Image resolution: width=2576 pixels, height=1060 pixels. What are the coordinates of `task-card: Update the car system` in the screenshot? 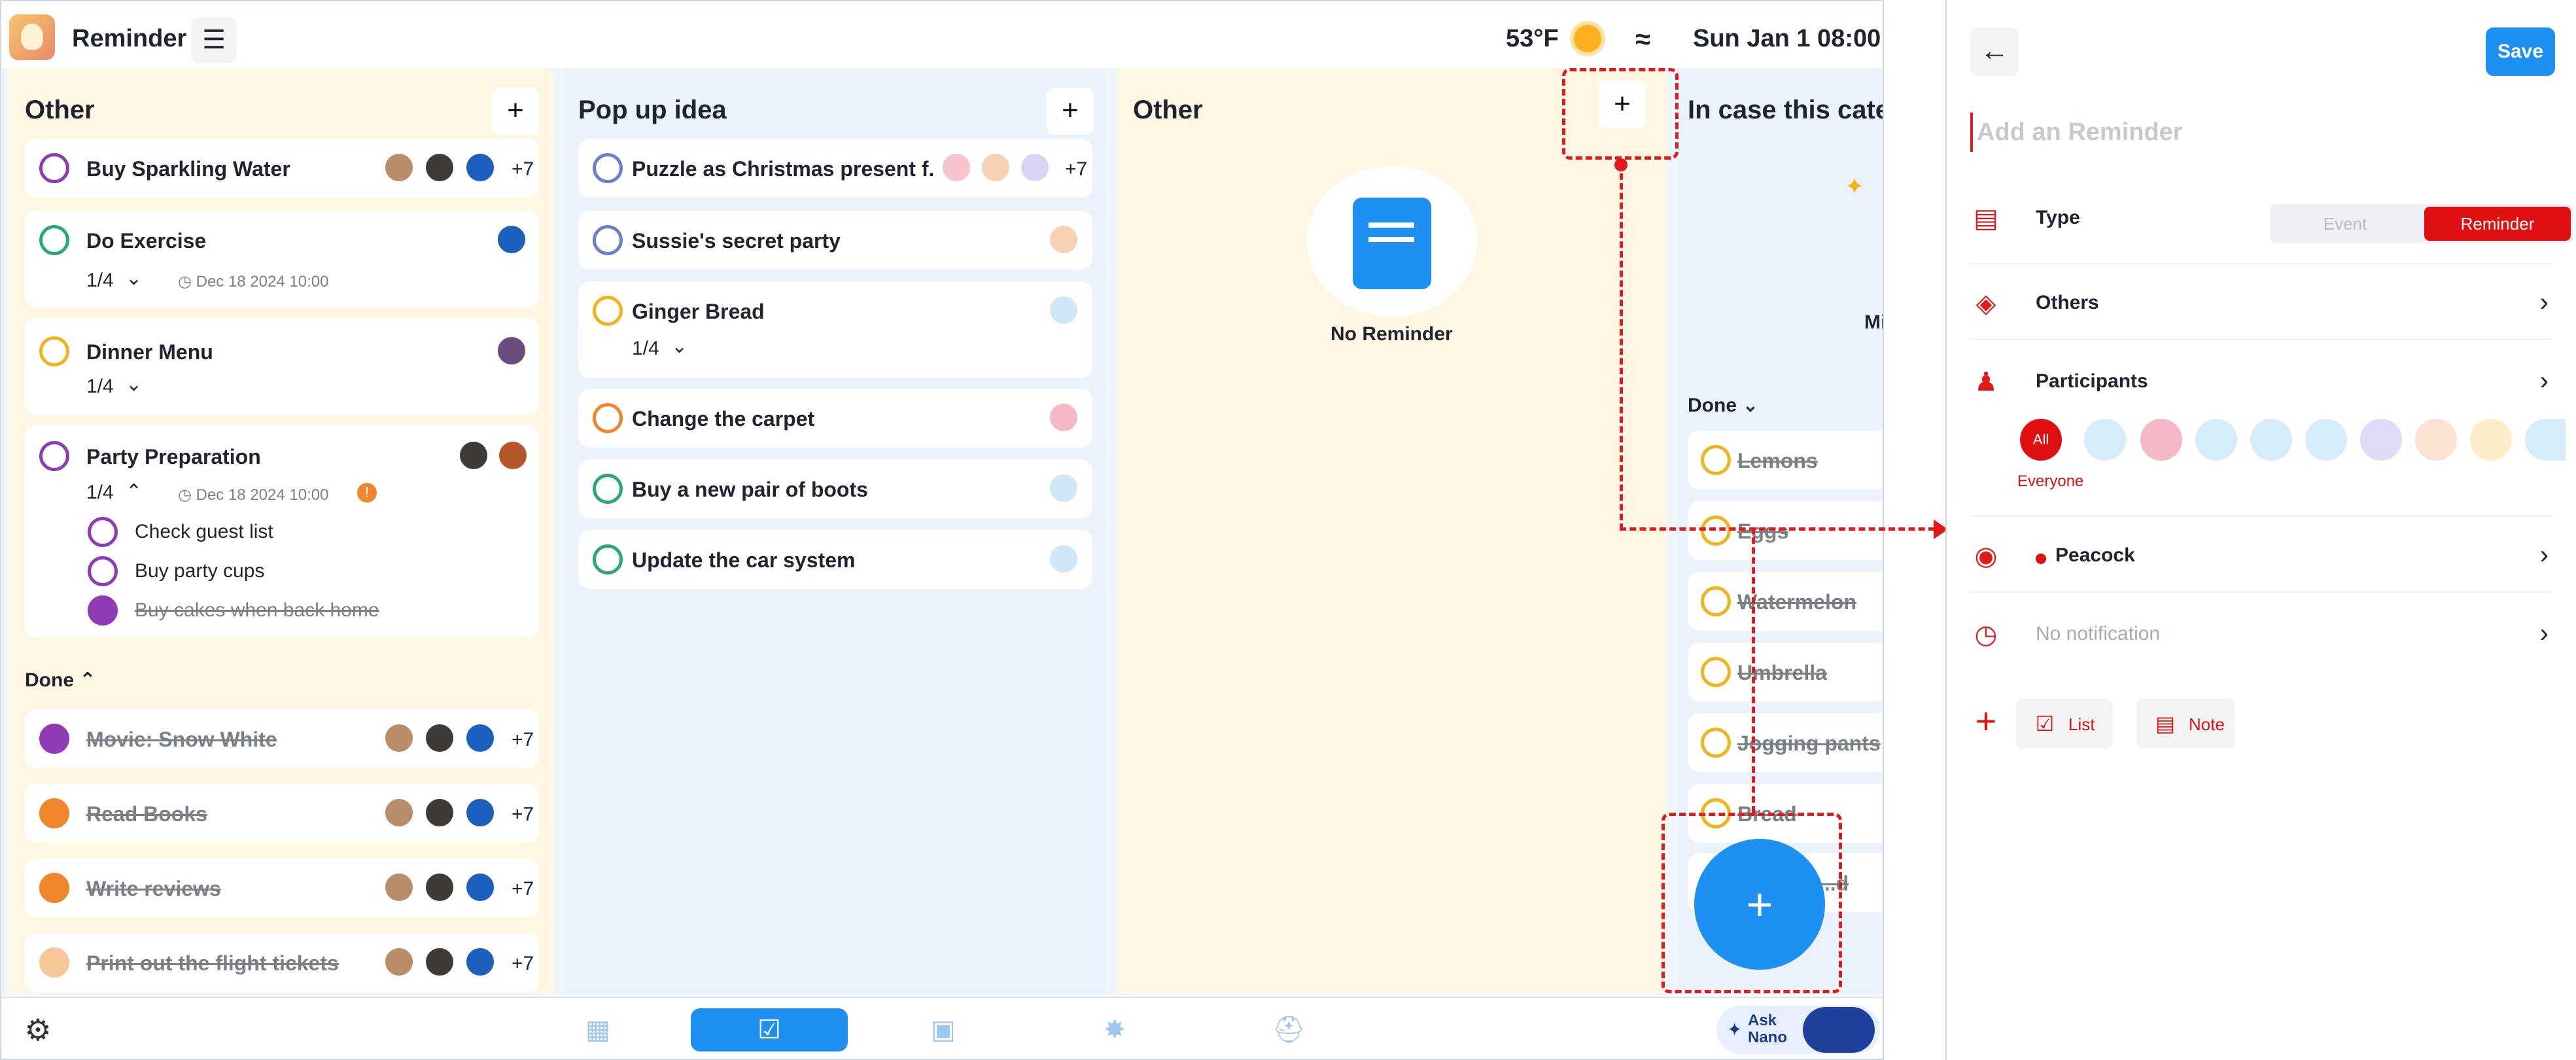 It's located at (835, 560).